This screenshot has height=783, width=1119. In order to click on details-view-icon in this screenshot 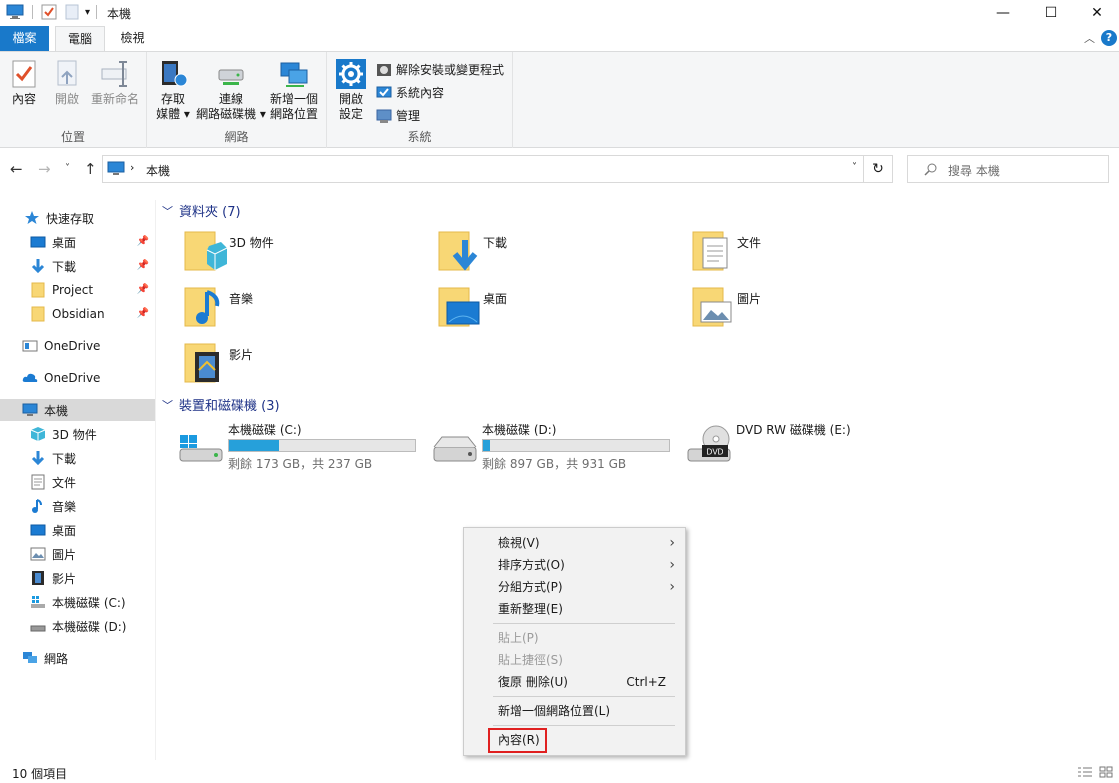, I will do `click(1085, 772)`.